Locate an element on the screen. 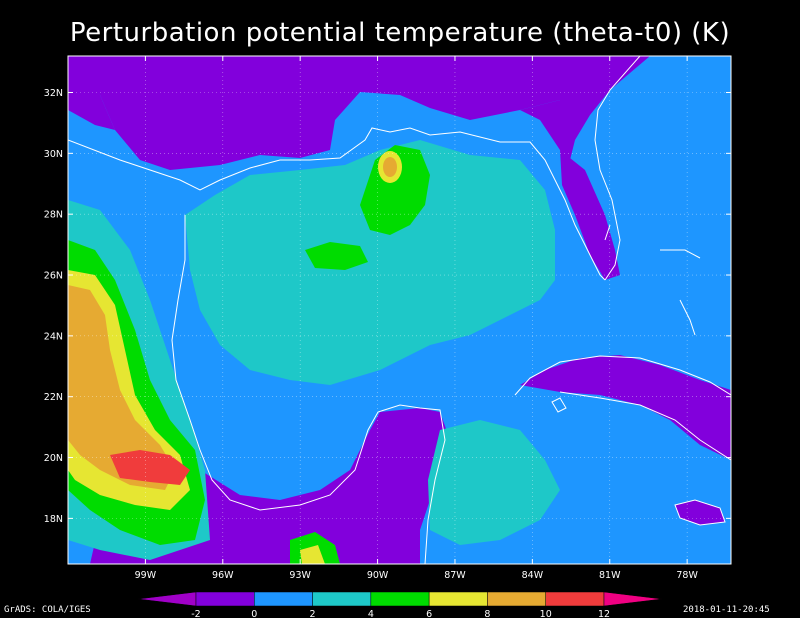  colorbar-label: 4 is located at coordinates (371, 613).